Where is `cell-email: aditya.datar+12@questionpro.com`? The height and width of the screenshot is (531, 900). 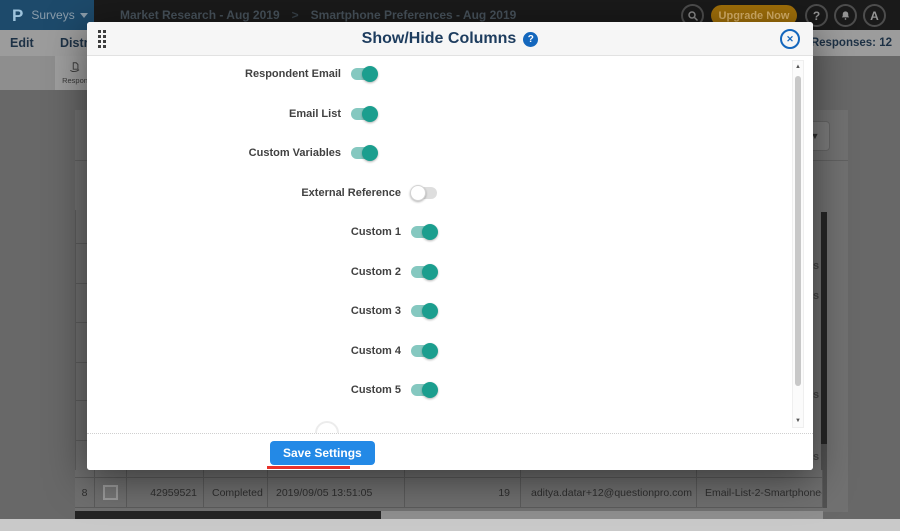
cell-email: aditya.datar+12@questionpro.com is located at coordinates (609, 492).